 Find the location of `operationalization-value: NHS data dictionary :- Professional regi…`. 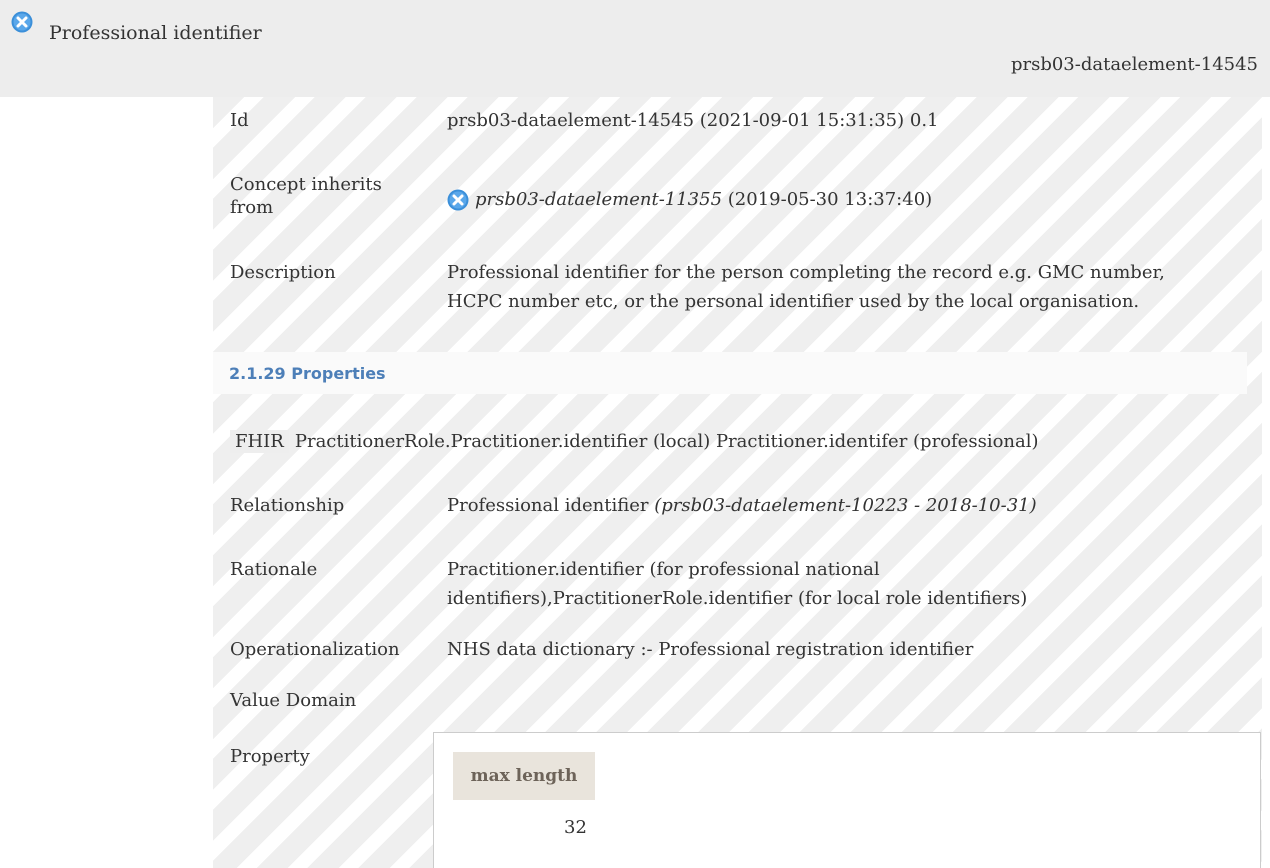

operationalization-value: NHS data dictionary :- Professional regi… is located at coordinates (710, 649).